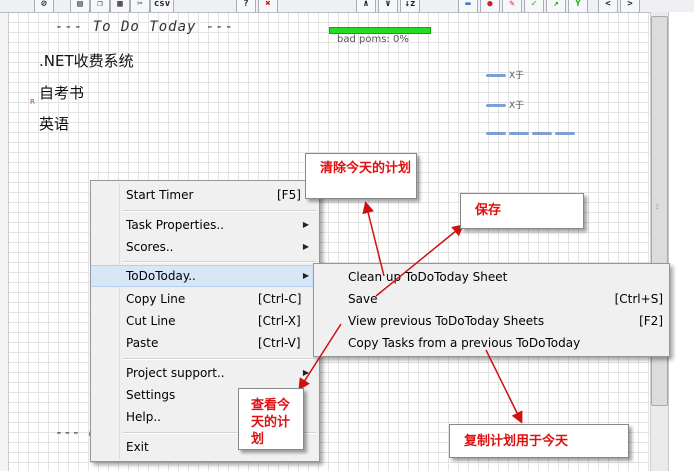  Describe the element at coordinates (488, 210) in the screenshot. I see `callout-text: 保存` at that location.